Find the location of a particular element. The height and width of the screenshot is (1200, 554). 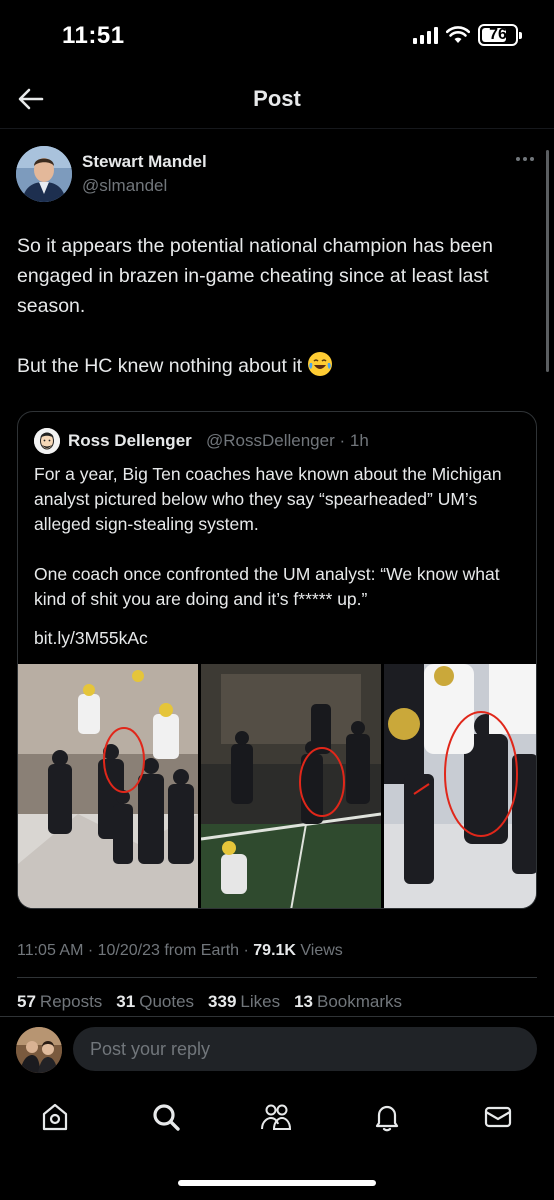

author-name: Stewart Mandel is located at coordinates (144, 162).